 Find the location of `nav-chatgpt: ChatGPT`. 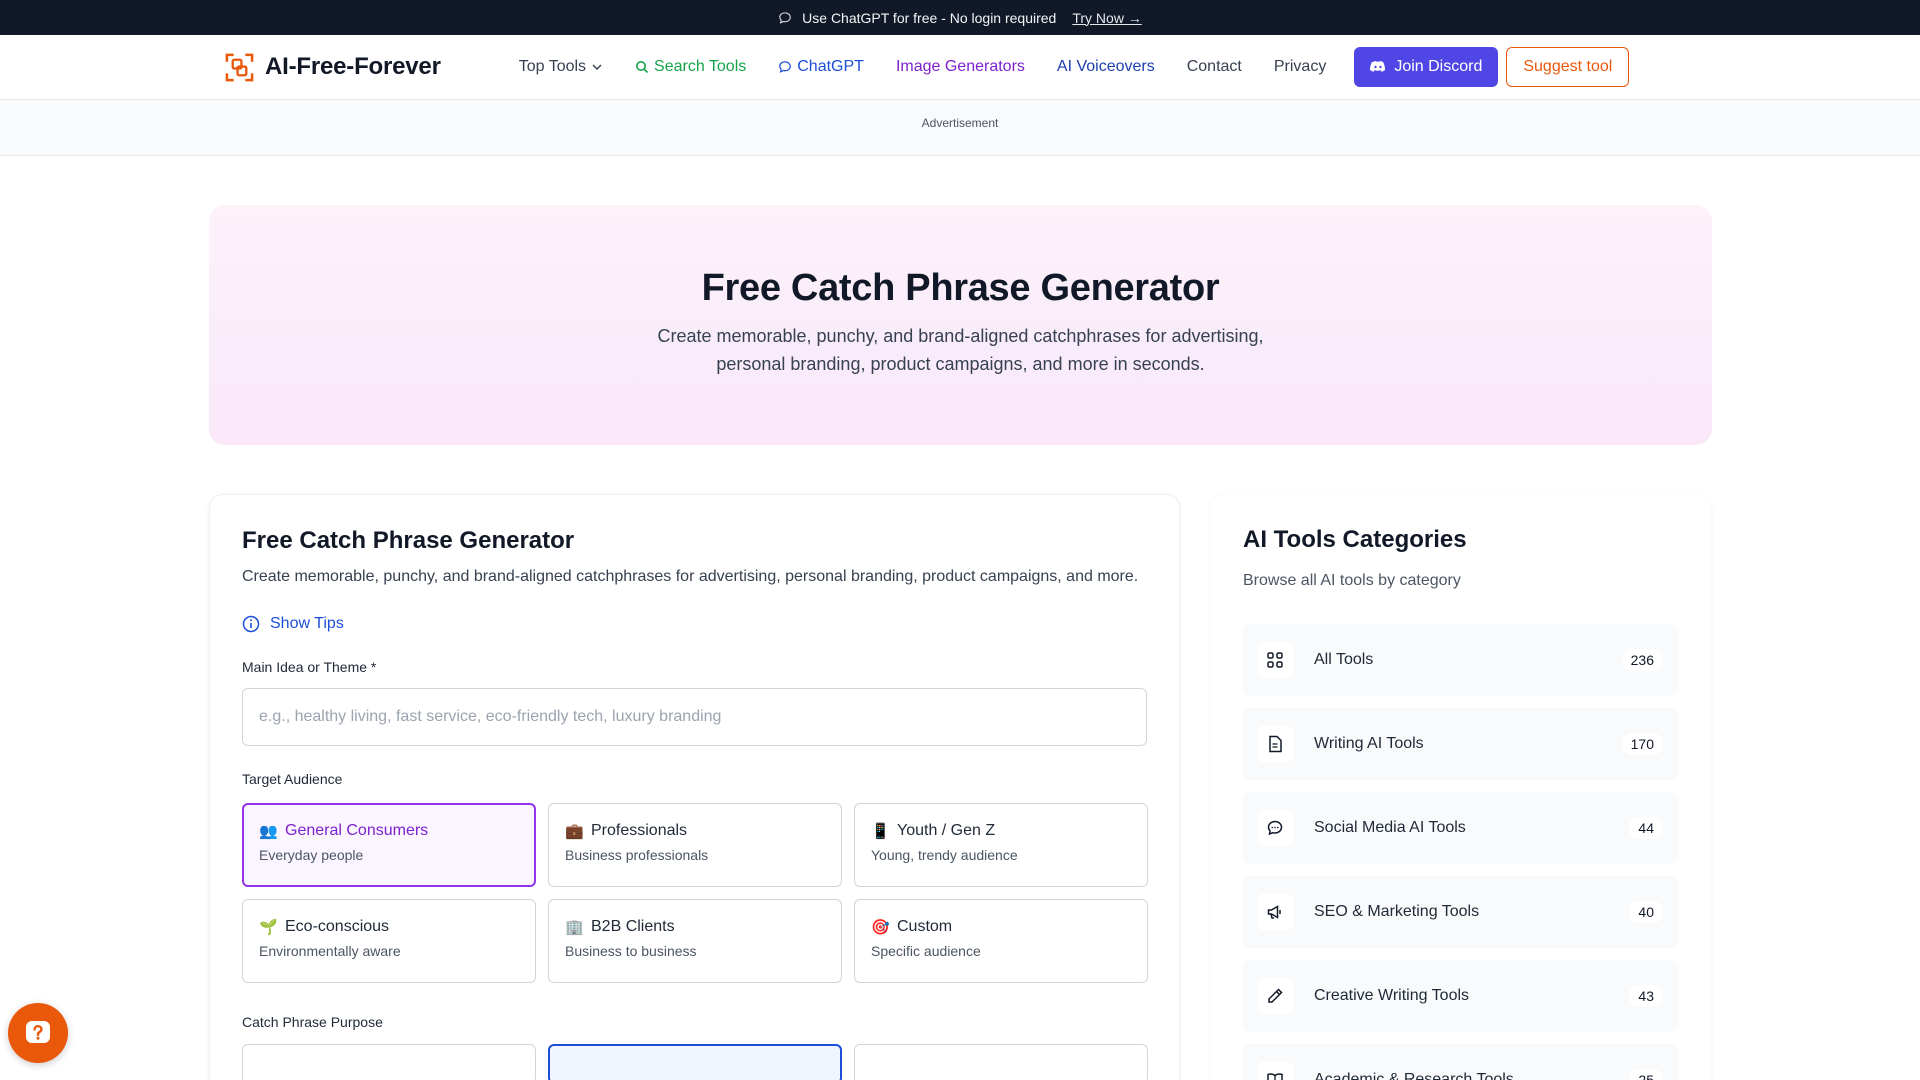

nav-chatgpt: ChatGPT is located at coordinates (821, 67).